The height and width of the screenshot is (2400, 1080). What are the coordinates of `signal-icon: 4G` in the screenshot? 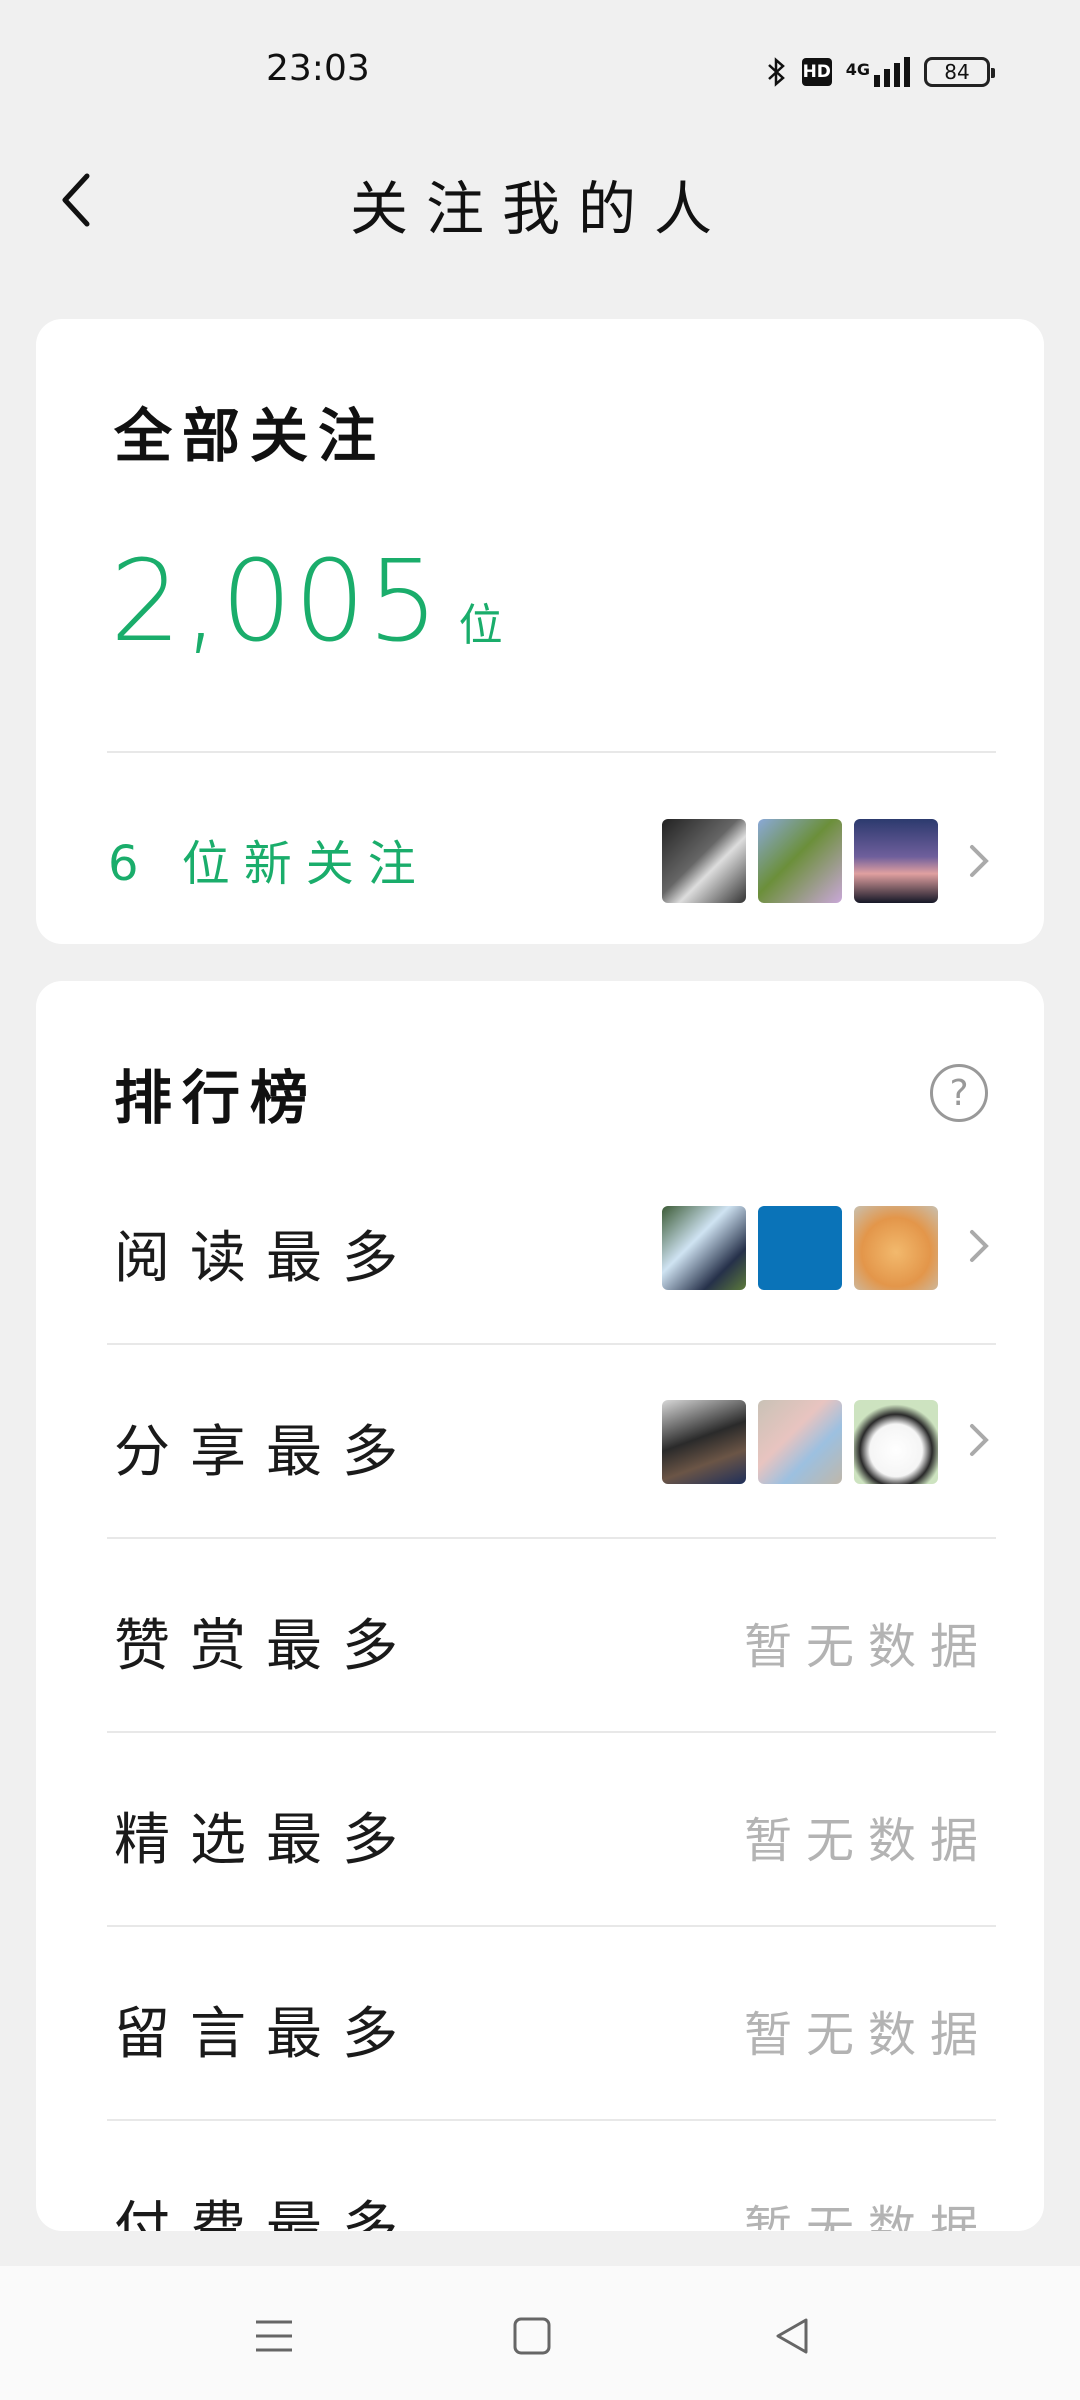 It's located at (878, 72).